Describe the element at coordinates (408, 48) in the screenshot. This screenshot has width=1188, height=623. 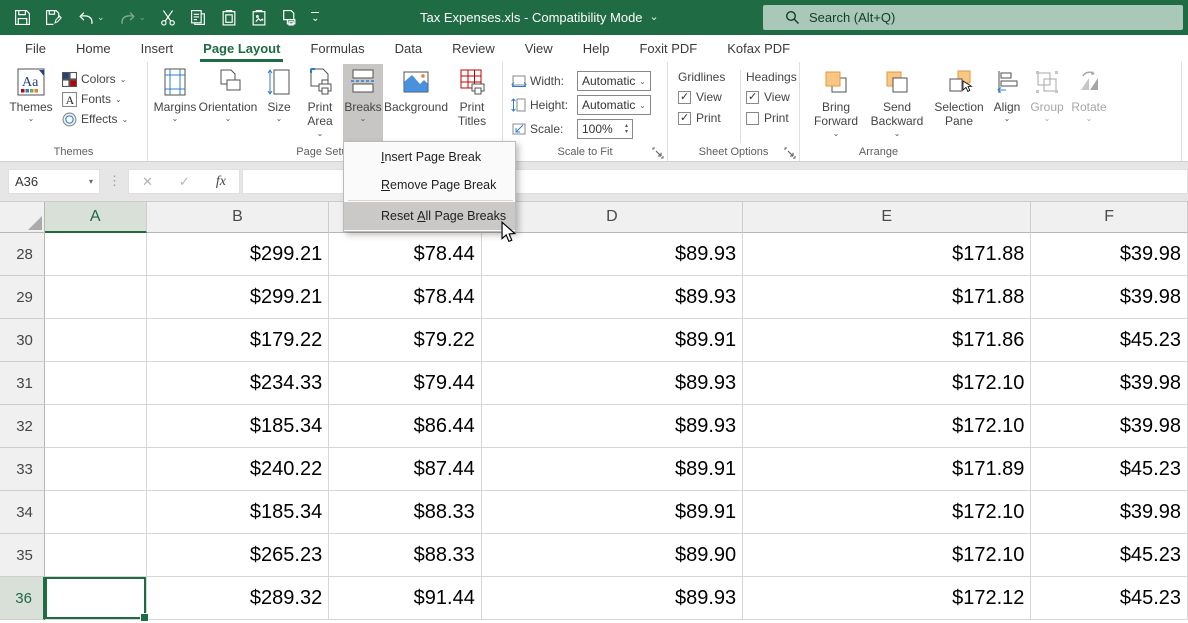
I see `tab-data: Data` at that location.